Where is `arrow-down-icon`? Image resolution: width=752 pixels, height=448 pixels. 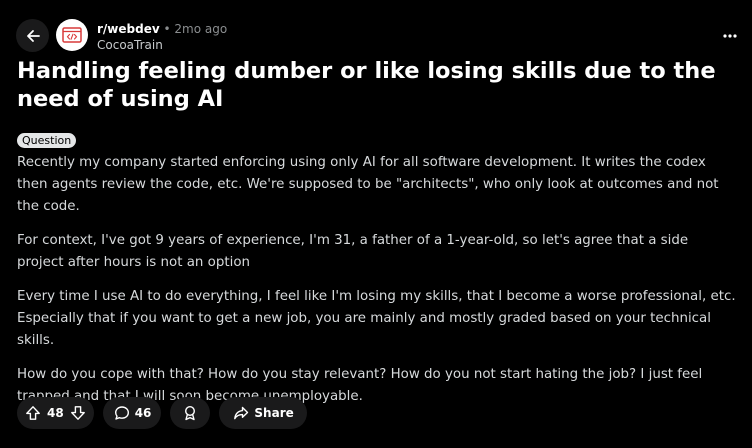 arrow-down-icon is located at coordinates (77, 413).